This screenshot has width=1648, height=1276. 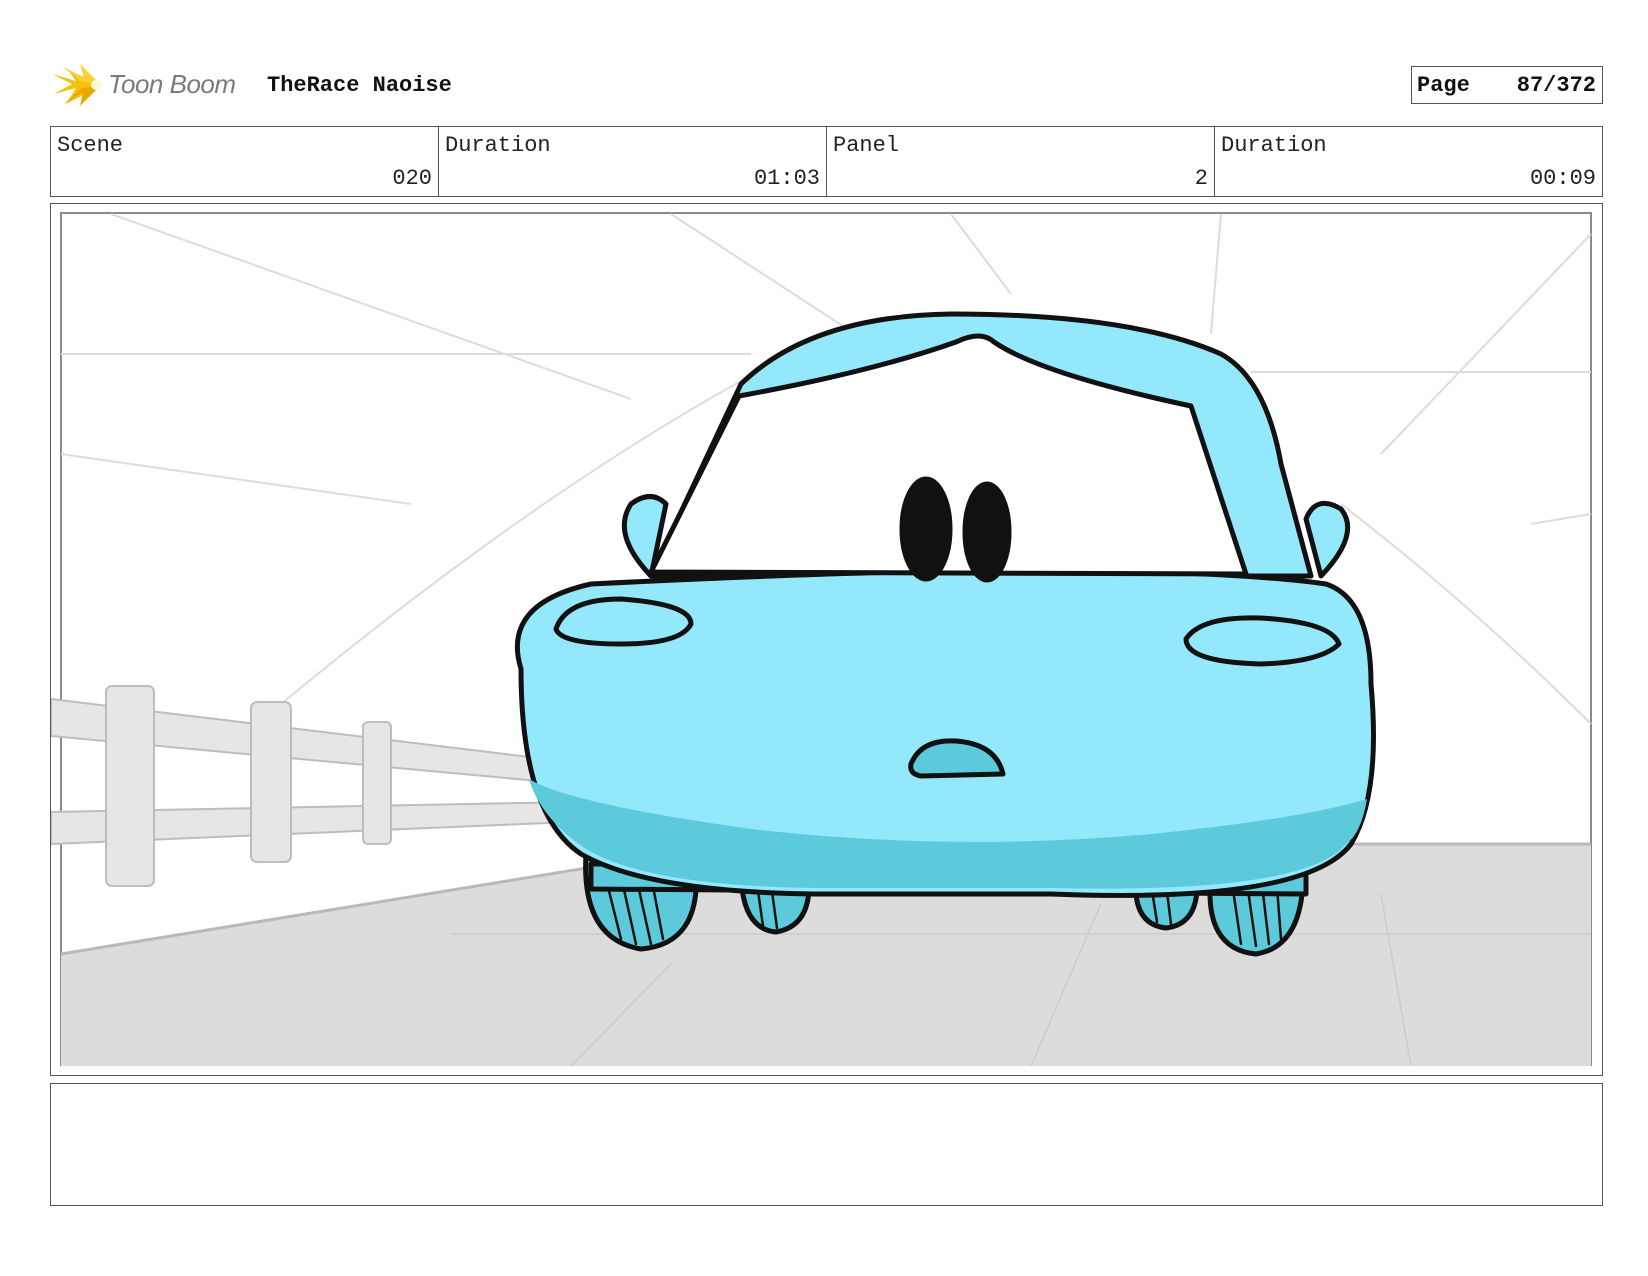 What do you see at coordinates (359, 85) in the screenshot?
I see `project-title: TheRace Naoise` at bounding box center [359, 85].